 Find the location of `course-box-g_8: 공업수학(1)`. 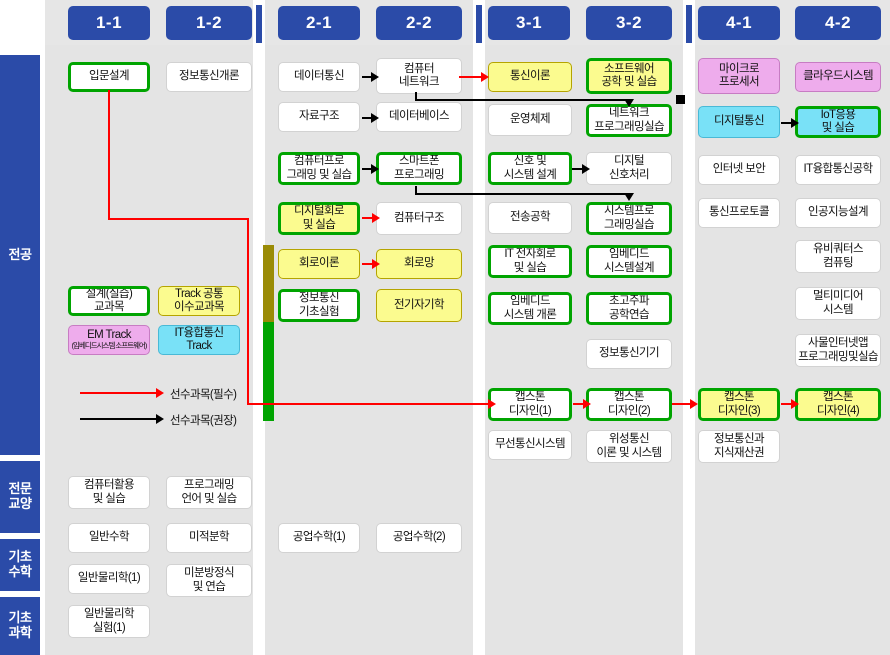

course-box-g_8: 공업수학(1) is located at coordinates (319, 538).